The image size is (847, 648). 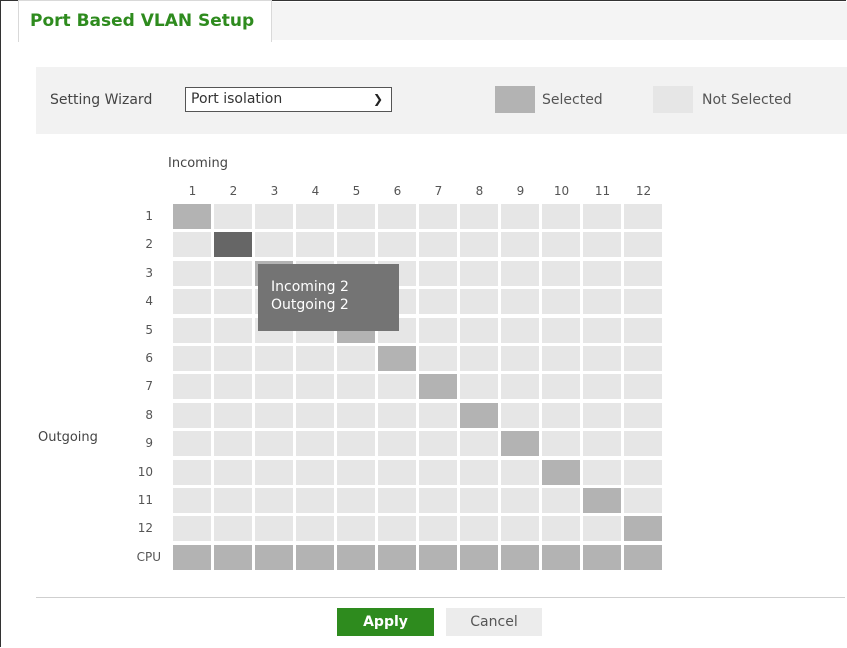 What do you see at coordinates (315, 472) in the screenshot?
I see `matrix-cell-in4-out10` at bounding box center [315, 472].